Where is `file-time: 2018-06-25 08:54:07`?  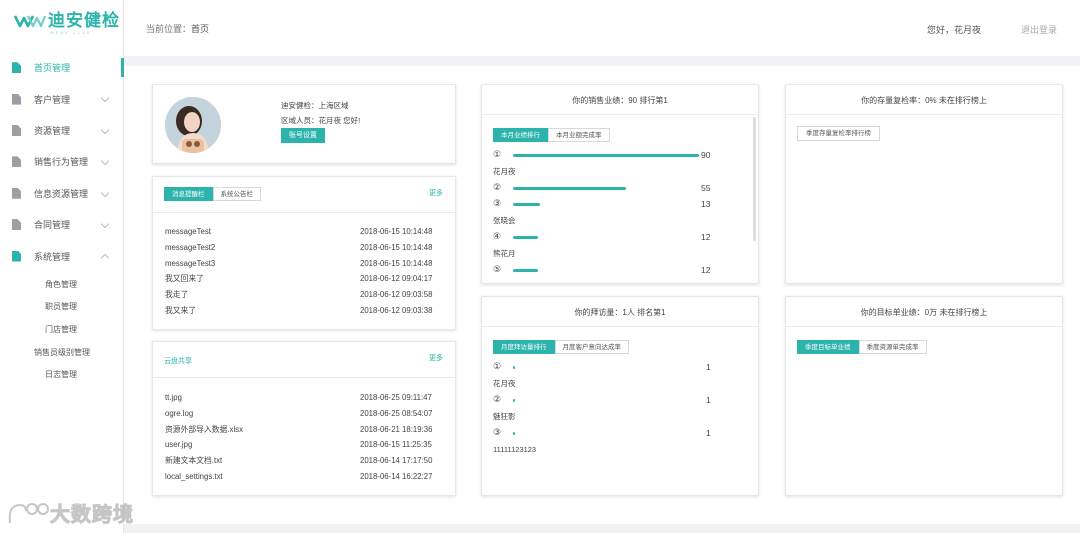 file-time: 2018-06-25 08:54:07 is located at coordinates (396, 413).